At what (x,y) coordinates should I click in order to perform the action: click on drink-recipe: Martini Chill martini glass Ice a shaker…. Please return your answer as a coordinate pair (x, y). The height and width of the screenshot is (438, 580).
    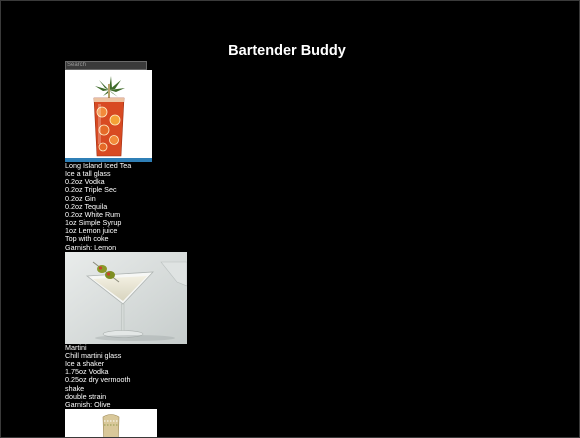
    Looking at the image, I should click on (126, 376).